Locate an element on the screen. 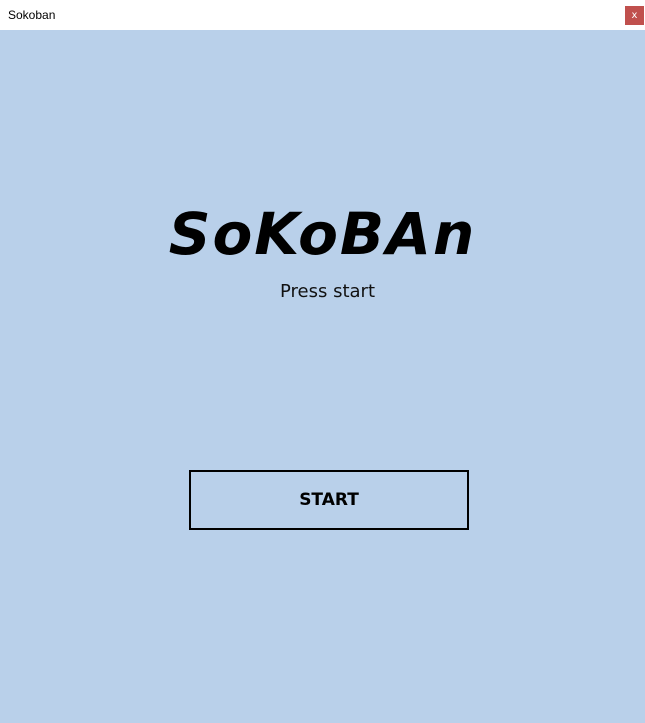  game-logo: SoKoBAn is located at coordinates (322, 234).